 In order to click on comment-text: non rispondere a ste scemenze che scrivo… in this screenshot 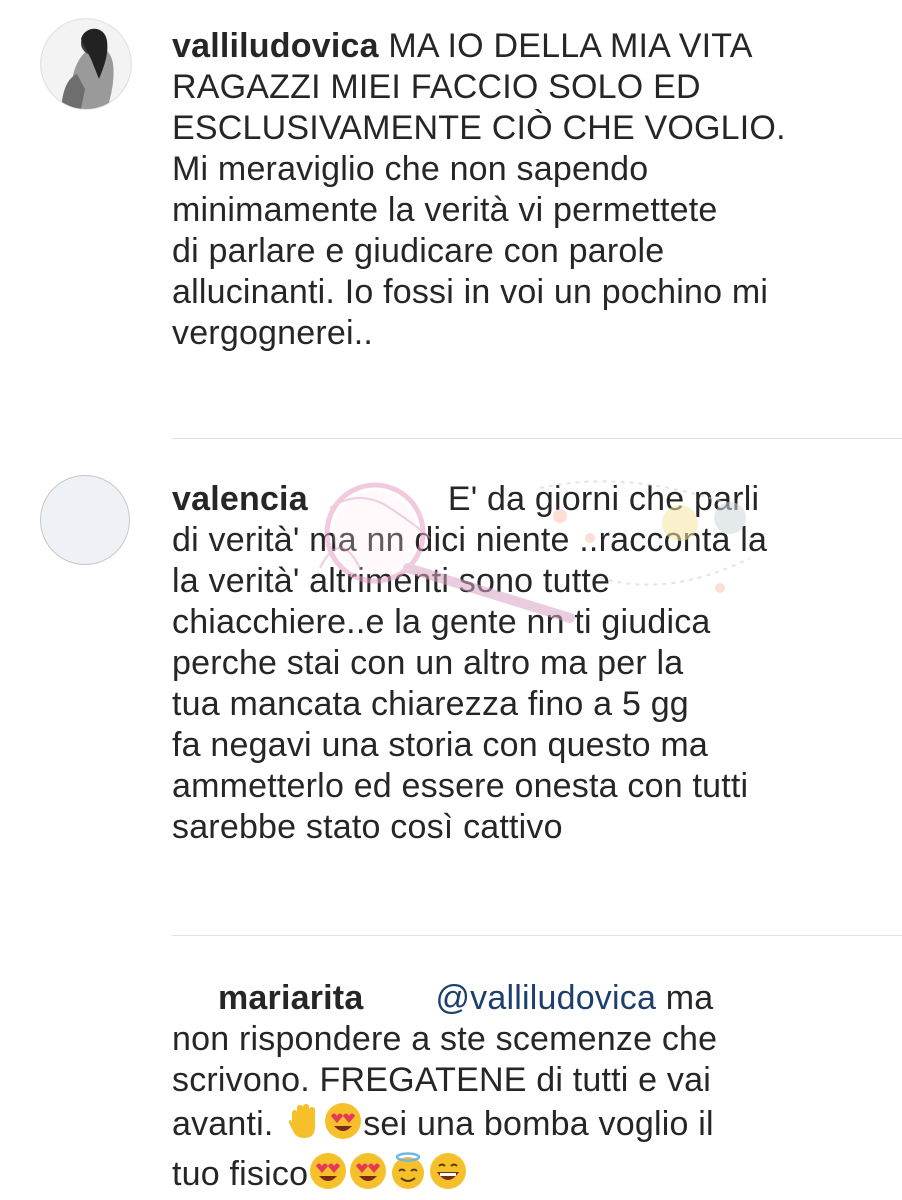, I will do `click(445, 1059)`.